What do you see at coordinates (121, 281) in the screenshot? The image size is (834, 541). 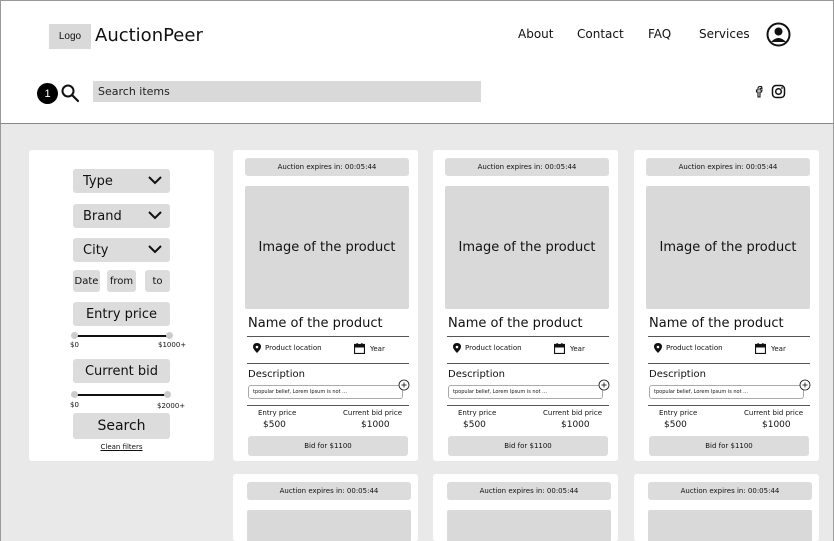 I see `date-from-field: from` at bounding box center [121, 281].